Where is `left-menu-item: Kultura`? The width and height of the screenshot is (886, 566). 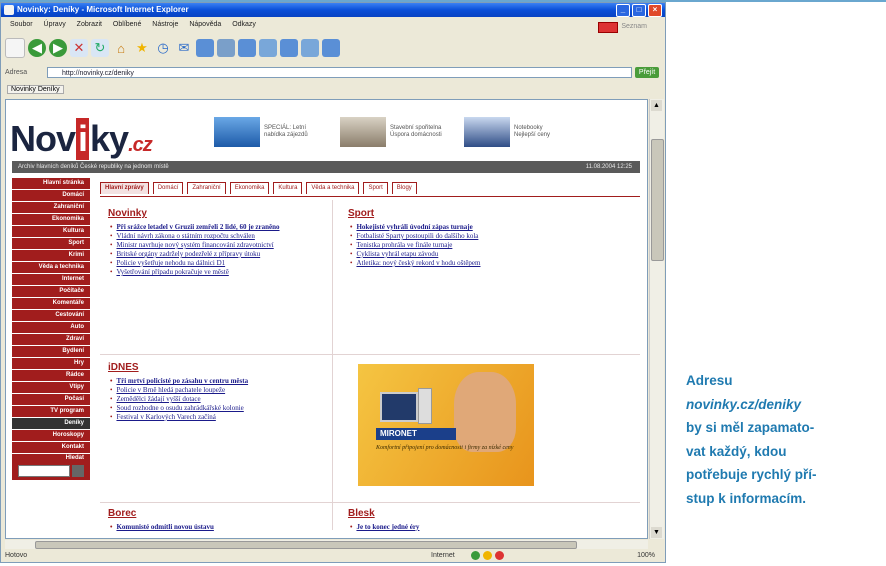
left-menu-item: Kultura is located at coordinates (51, 231).